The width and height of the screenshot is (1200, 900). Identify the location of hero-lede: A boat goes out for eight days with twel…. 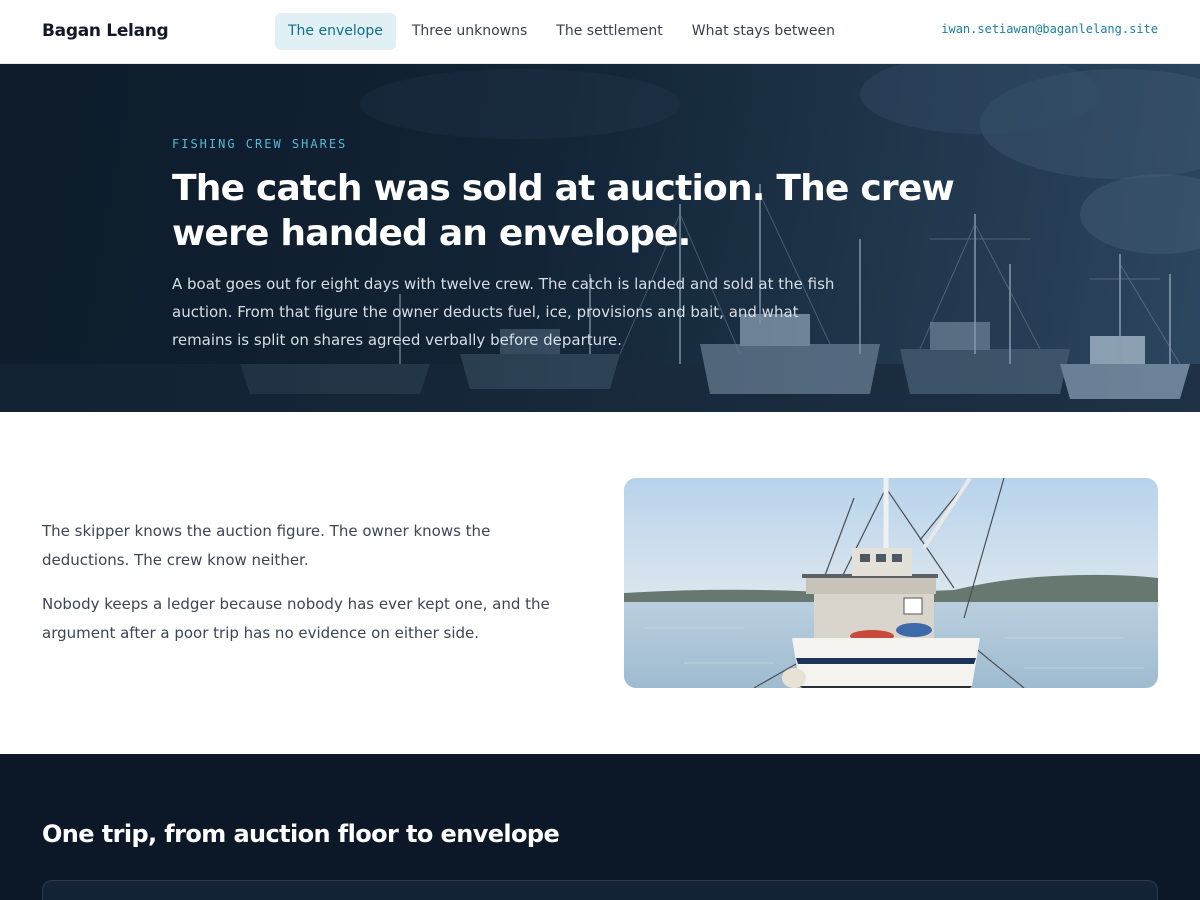
(503, 312).